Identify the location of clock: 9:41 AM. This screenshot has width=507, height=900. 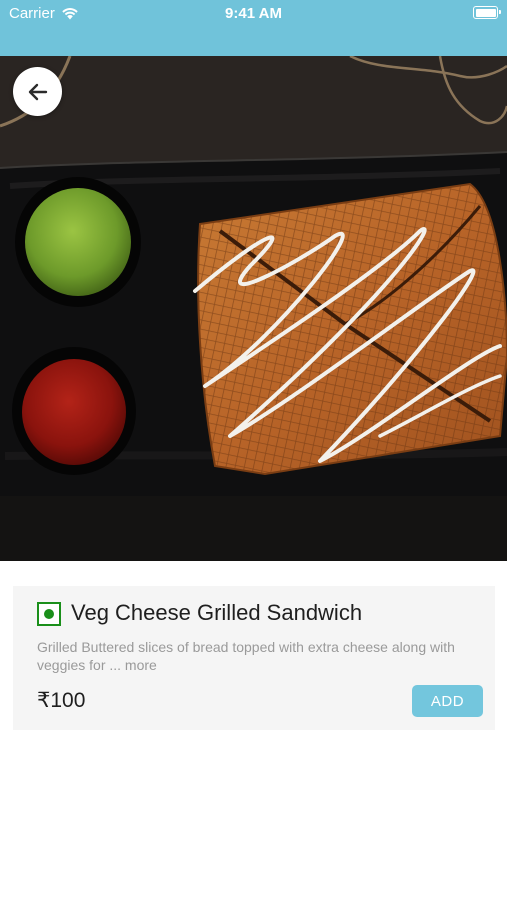
(253, 13).